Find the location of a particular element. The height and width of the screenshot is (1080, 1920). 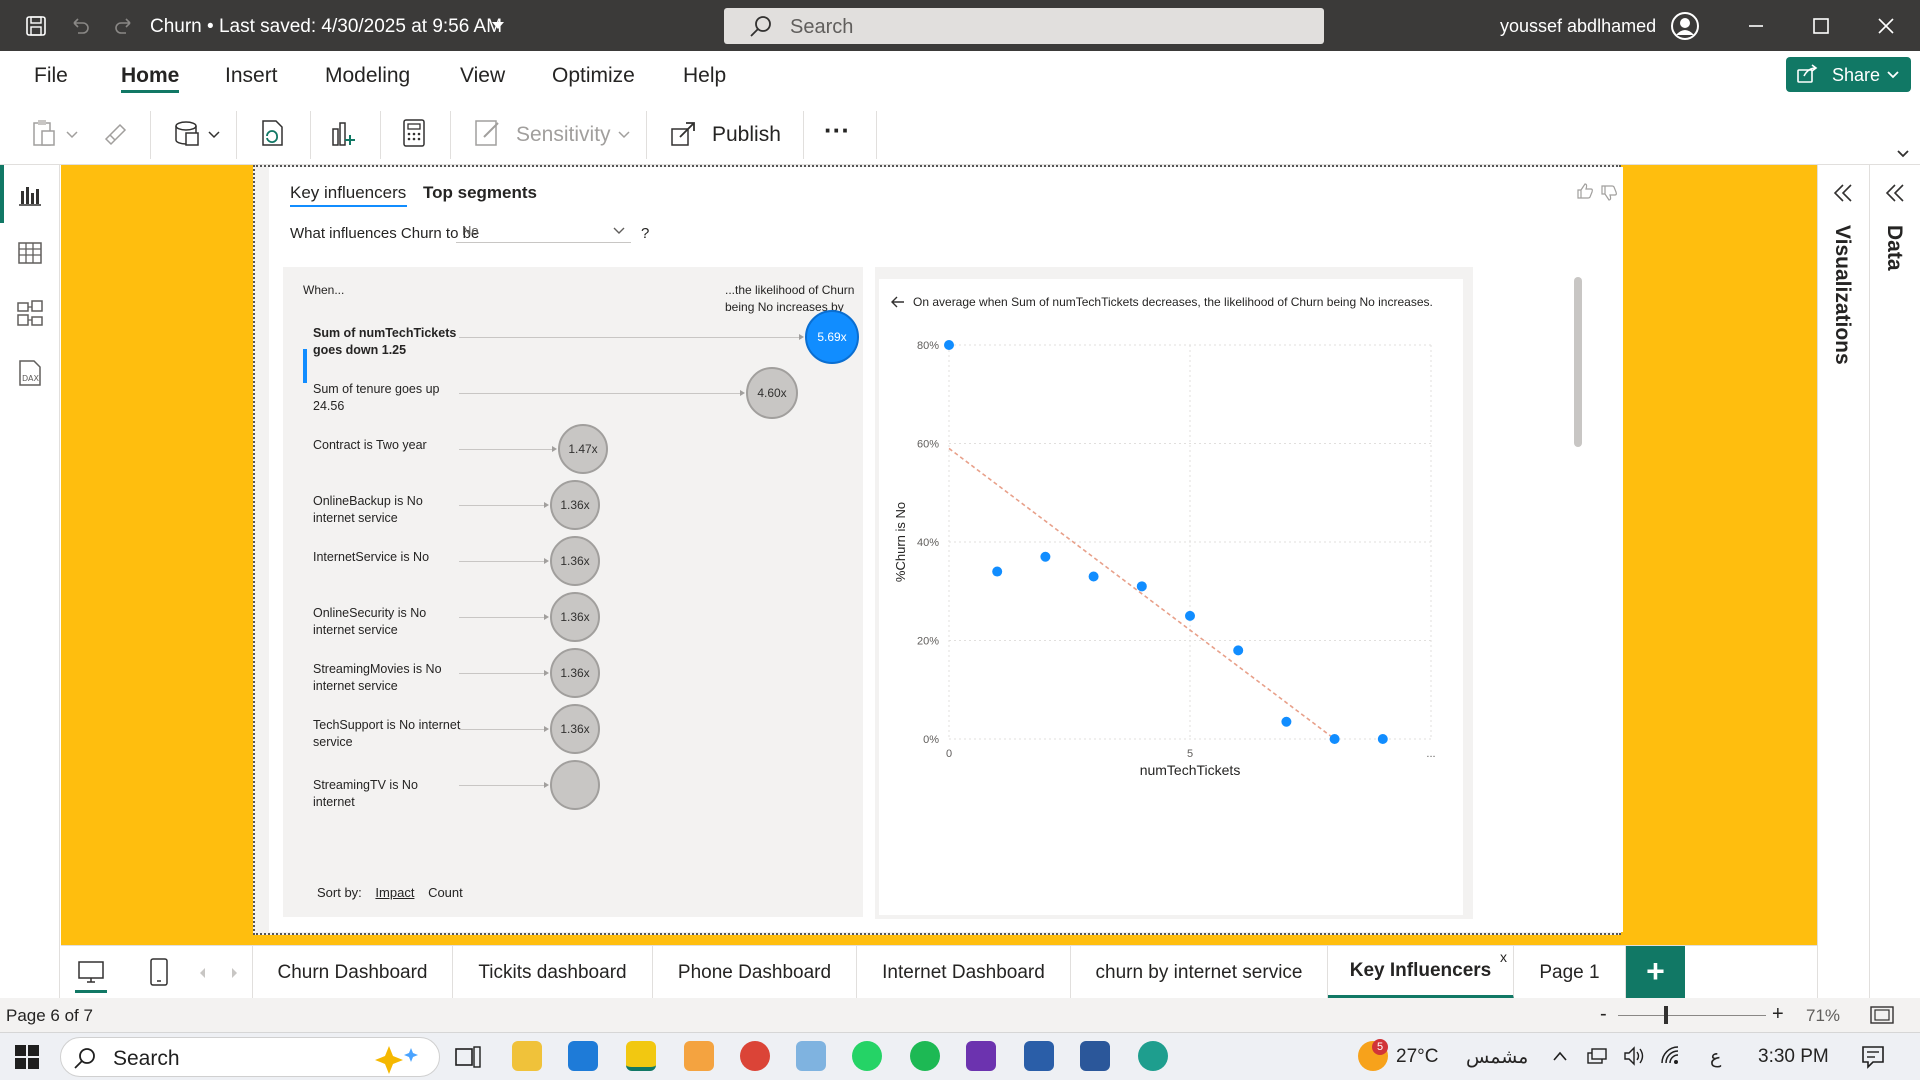

tab-churn-dashboard: Churn Dashboard is located at coordinates (353, 972).